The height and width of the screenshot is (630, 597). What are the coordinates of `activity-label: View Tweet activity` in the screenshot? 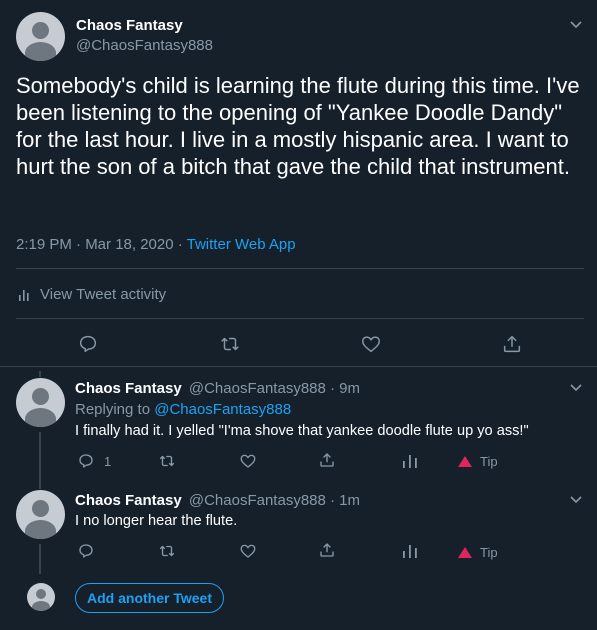 It's located at (103, 294).